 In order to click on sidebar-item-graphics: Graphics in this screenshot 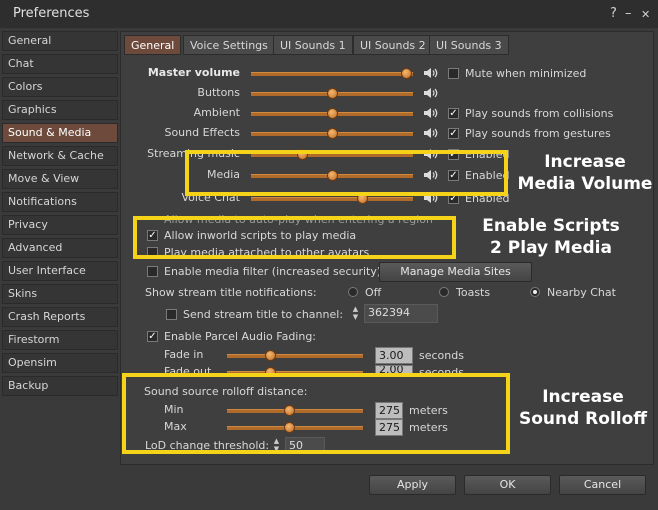, I will do `click(60, 110)`.